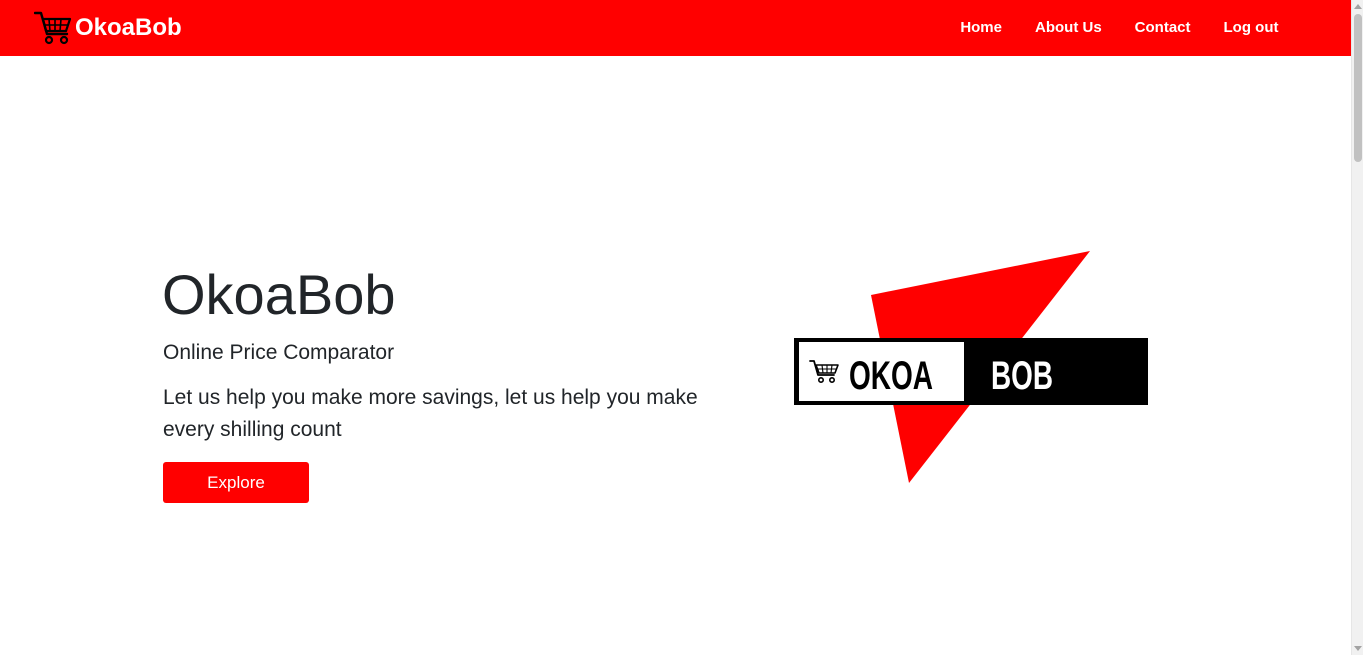 The width and height of the screenshot is (1363, 655). I want to click on hero-title: OkoaBob, so click(279, 294).